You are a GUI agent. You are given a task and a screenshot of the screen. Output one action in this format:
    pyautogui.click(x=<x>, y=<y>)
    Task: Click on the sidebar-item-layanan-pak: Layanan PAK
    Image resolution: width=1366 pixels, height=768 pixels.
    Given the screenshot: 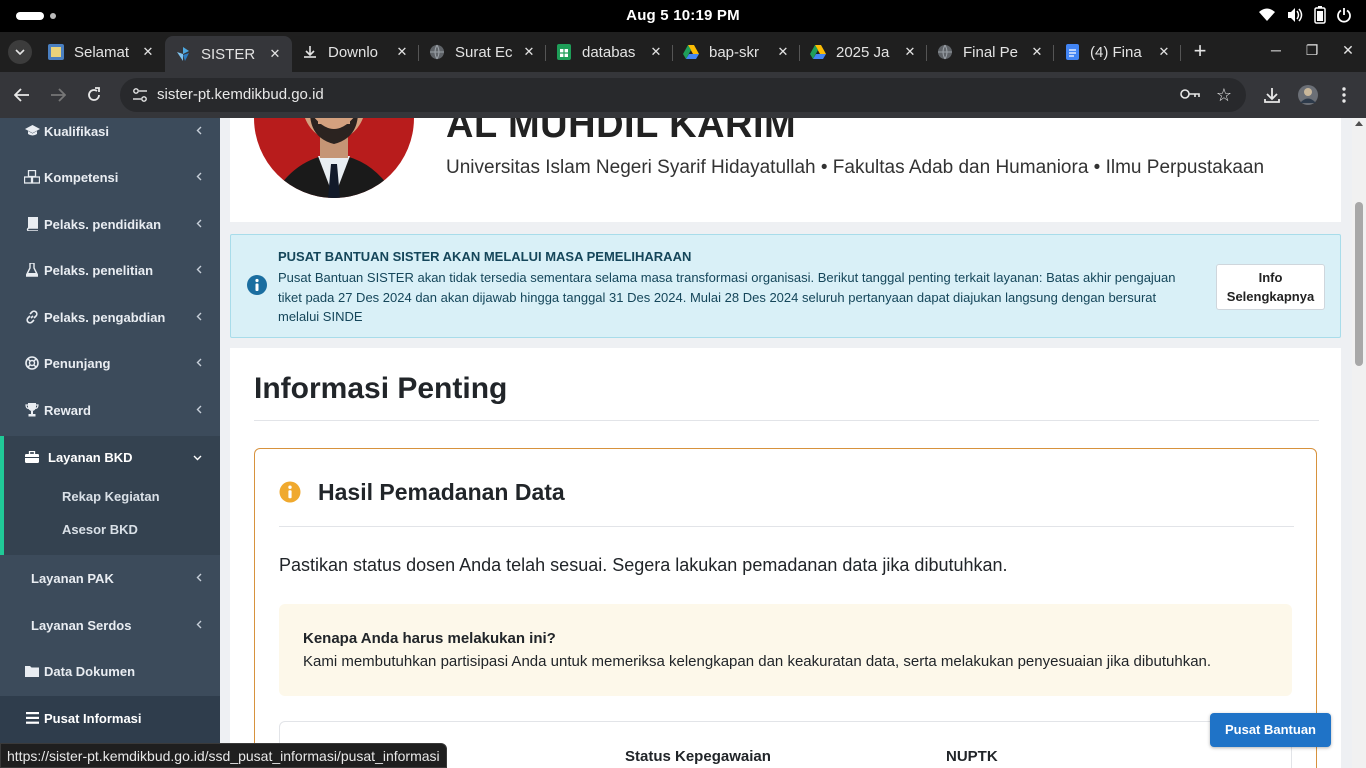 What is the action you would take?
    pyautogui.click(x=110, y=578)
    